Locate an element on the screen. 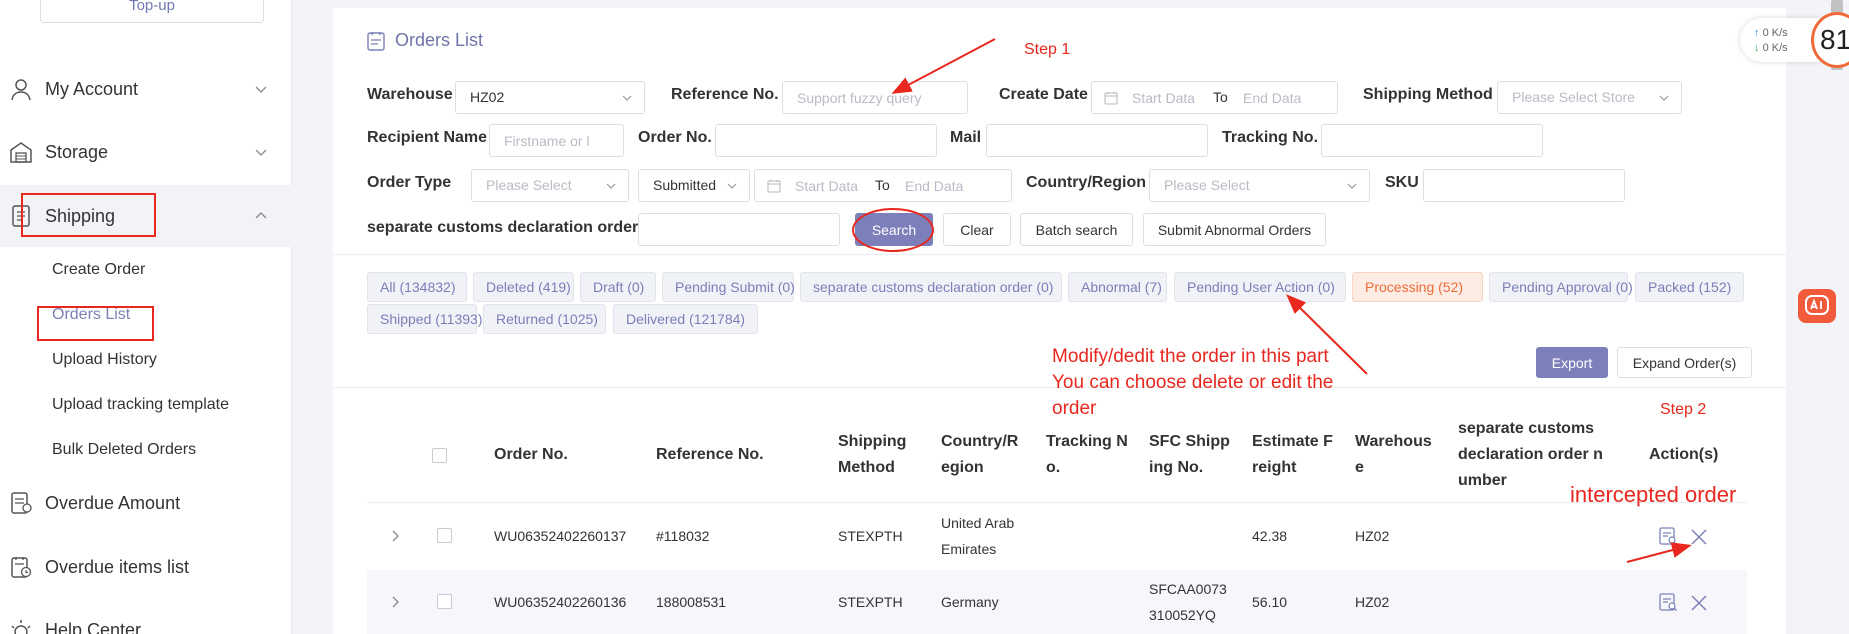 This screenshot has width=1849, height=634. ai-assistant-button is located at coordinates (1817, 306).